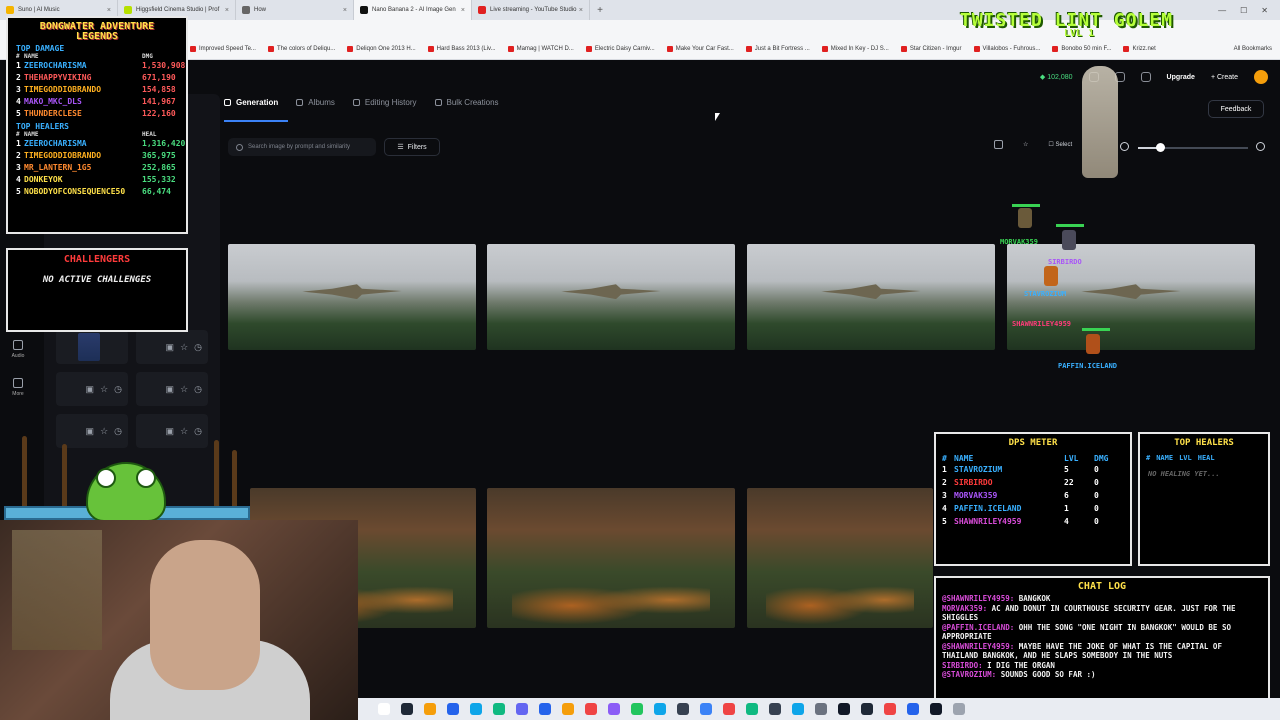 The height and width of the screenshot is (720, 1280). Describe the element at coordinates (97, 90) in the screenshot. I see `damage-row: 3 TIMEGODDIOBRANDO 154,858` at that location.